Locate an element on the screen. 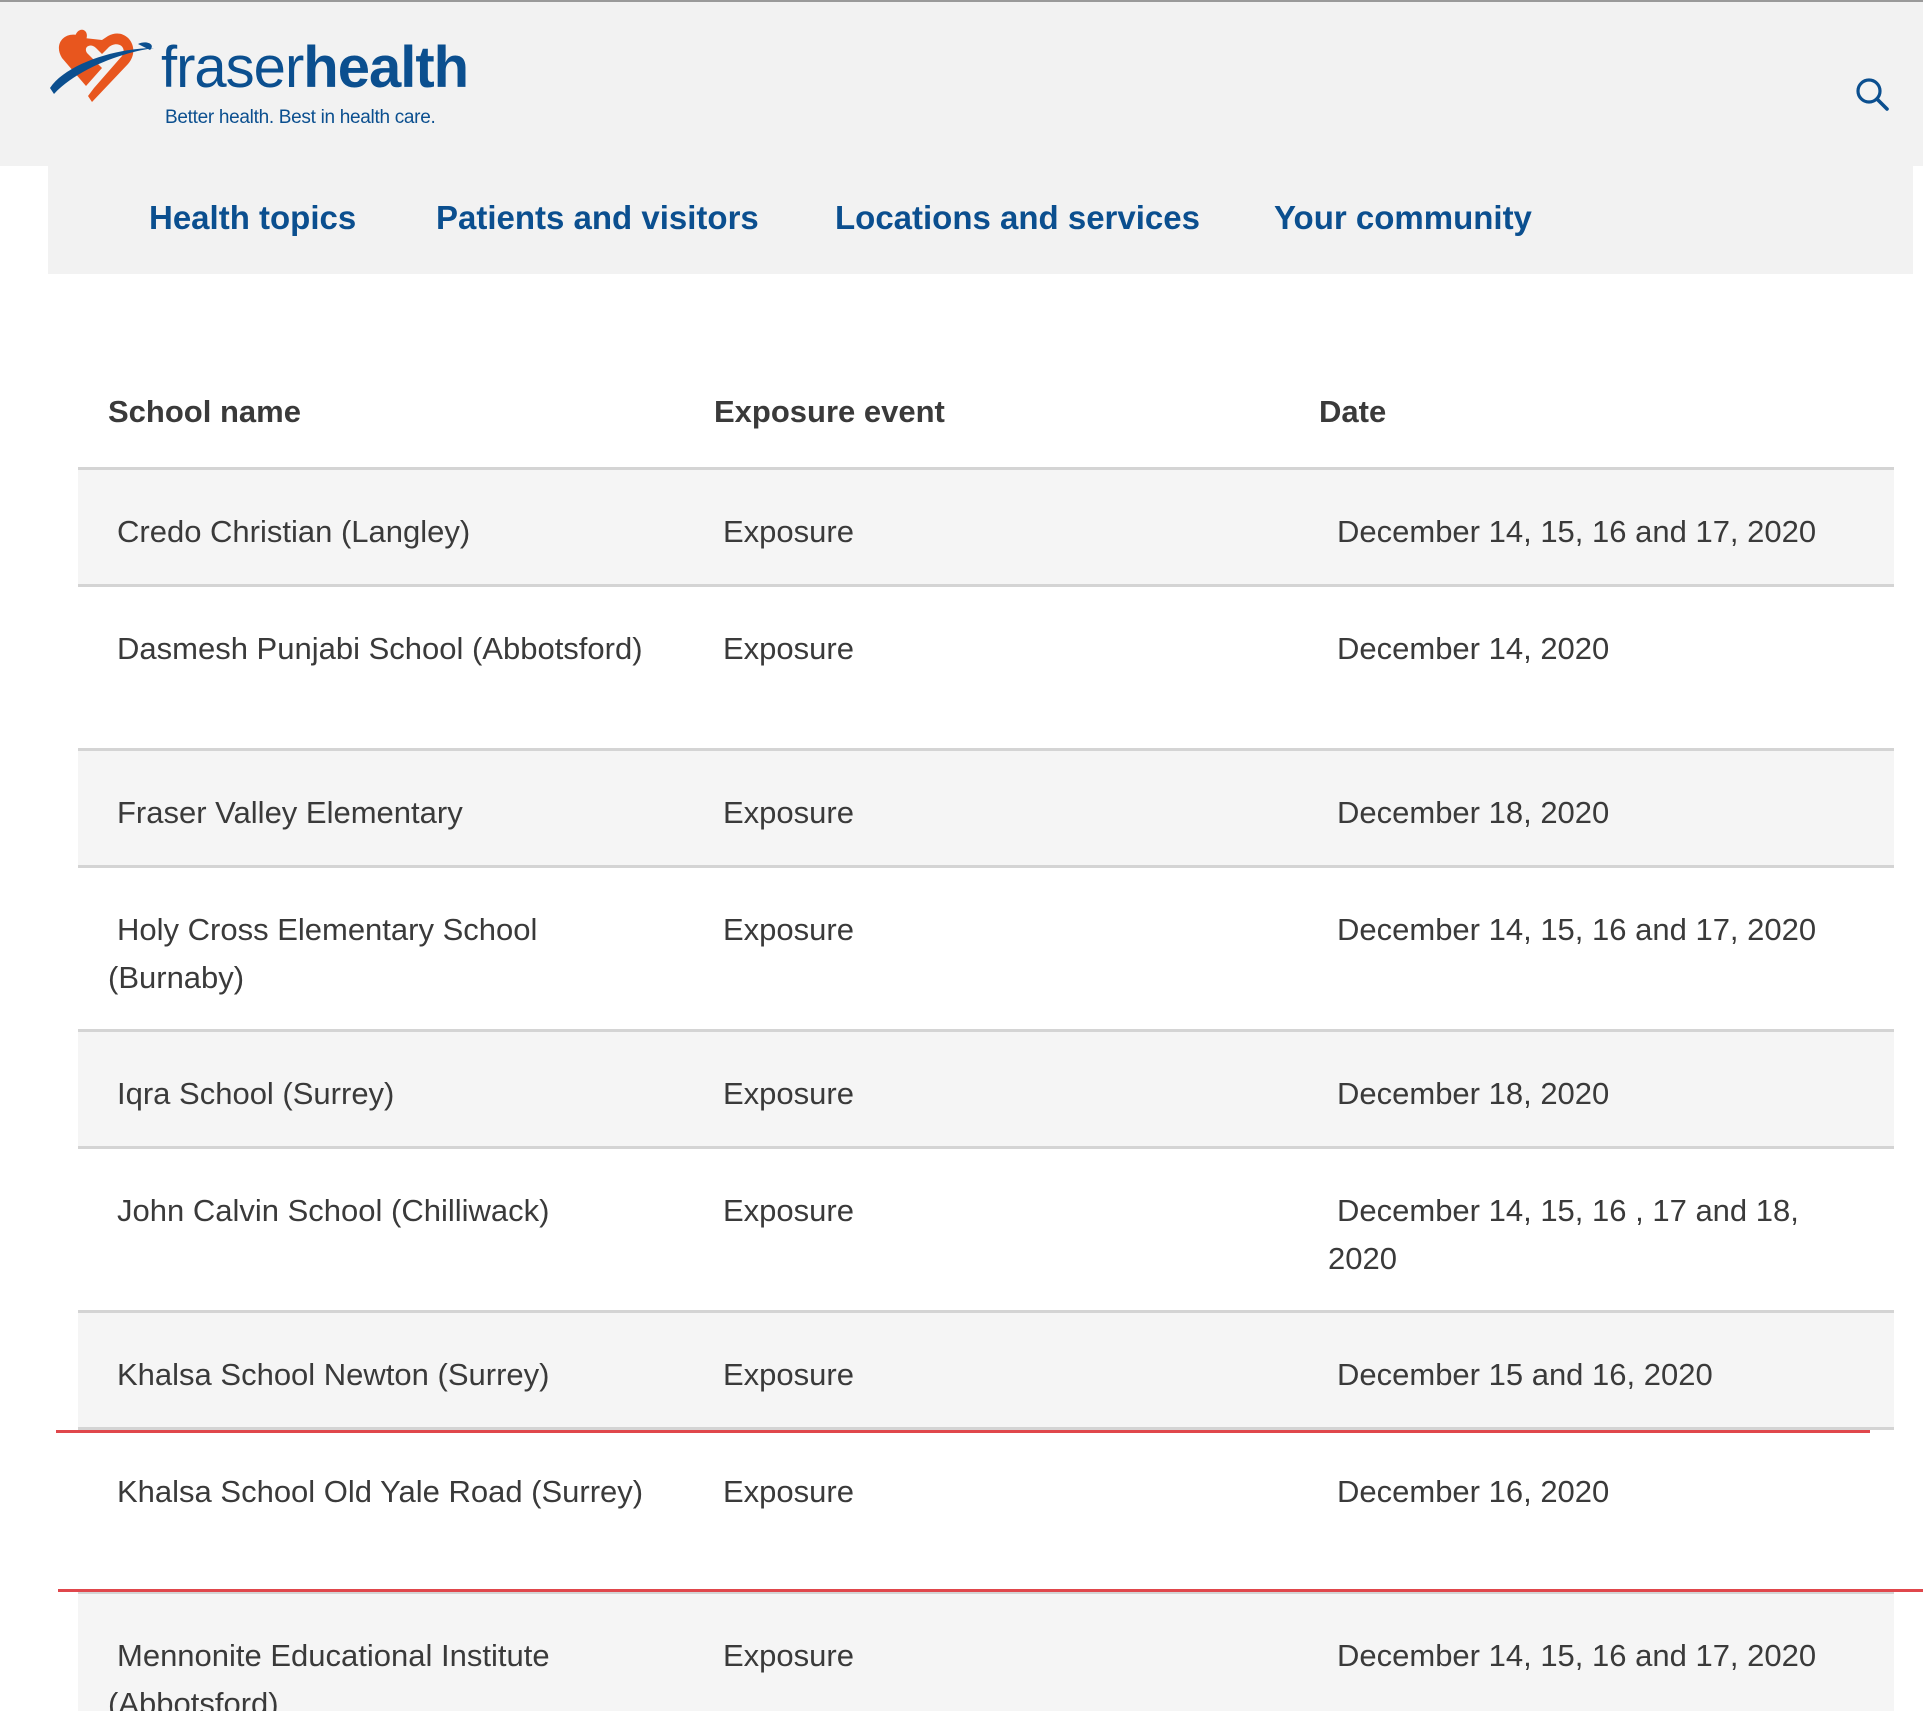 The image size is (1923, 1711). column-header-school-name: School name is located at coordinates (204, 411).